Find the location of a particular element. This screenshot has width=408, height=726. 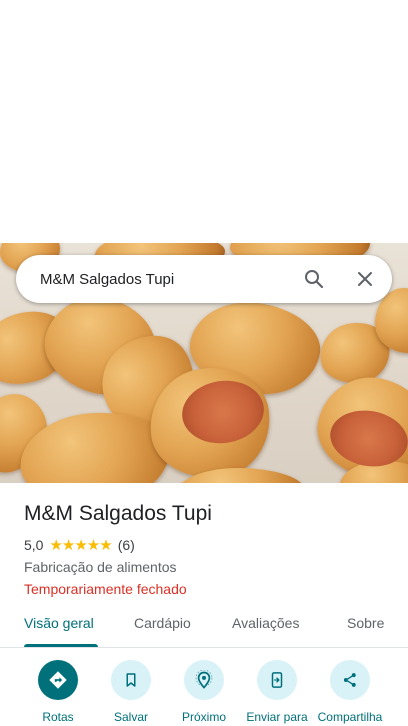

review-count: (6) is located at coordinates (126, 545).